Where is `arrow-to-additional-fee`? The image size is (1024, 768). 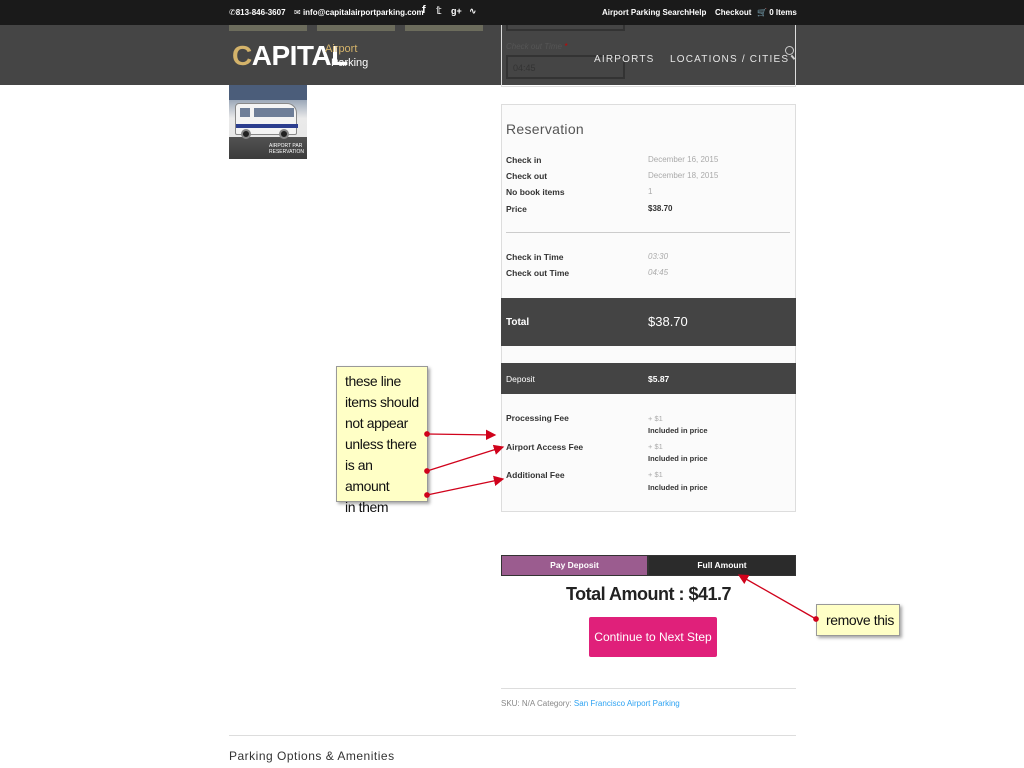
arrow-to-additional-fee is located at coordinates (465, 485).